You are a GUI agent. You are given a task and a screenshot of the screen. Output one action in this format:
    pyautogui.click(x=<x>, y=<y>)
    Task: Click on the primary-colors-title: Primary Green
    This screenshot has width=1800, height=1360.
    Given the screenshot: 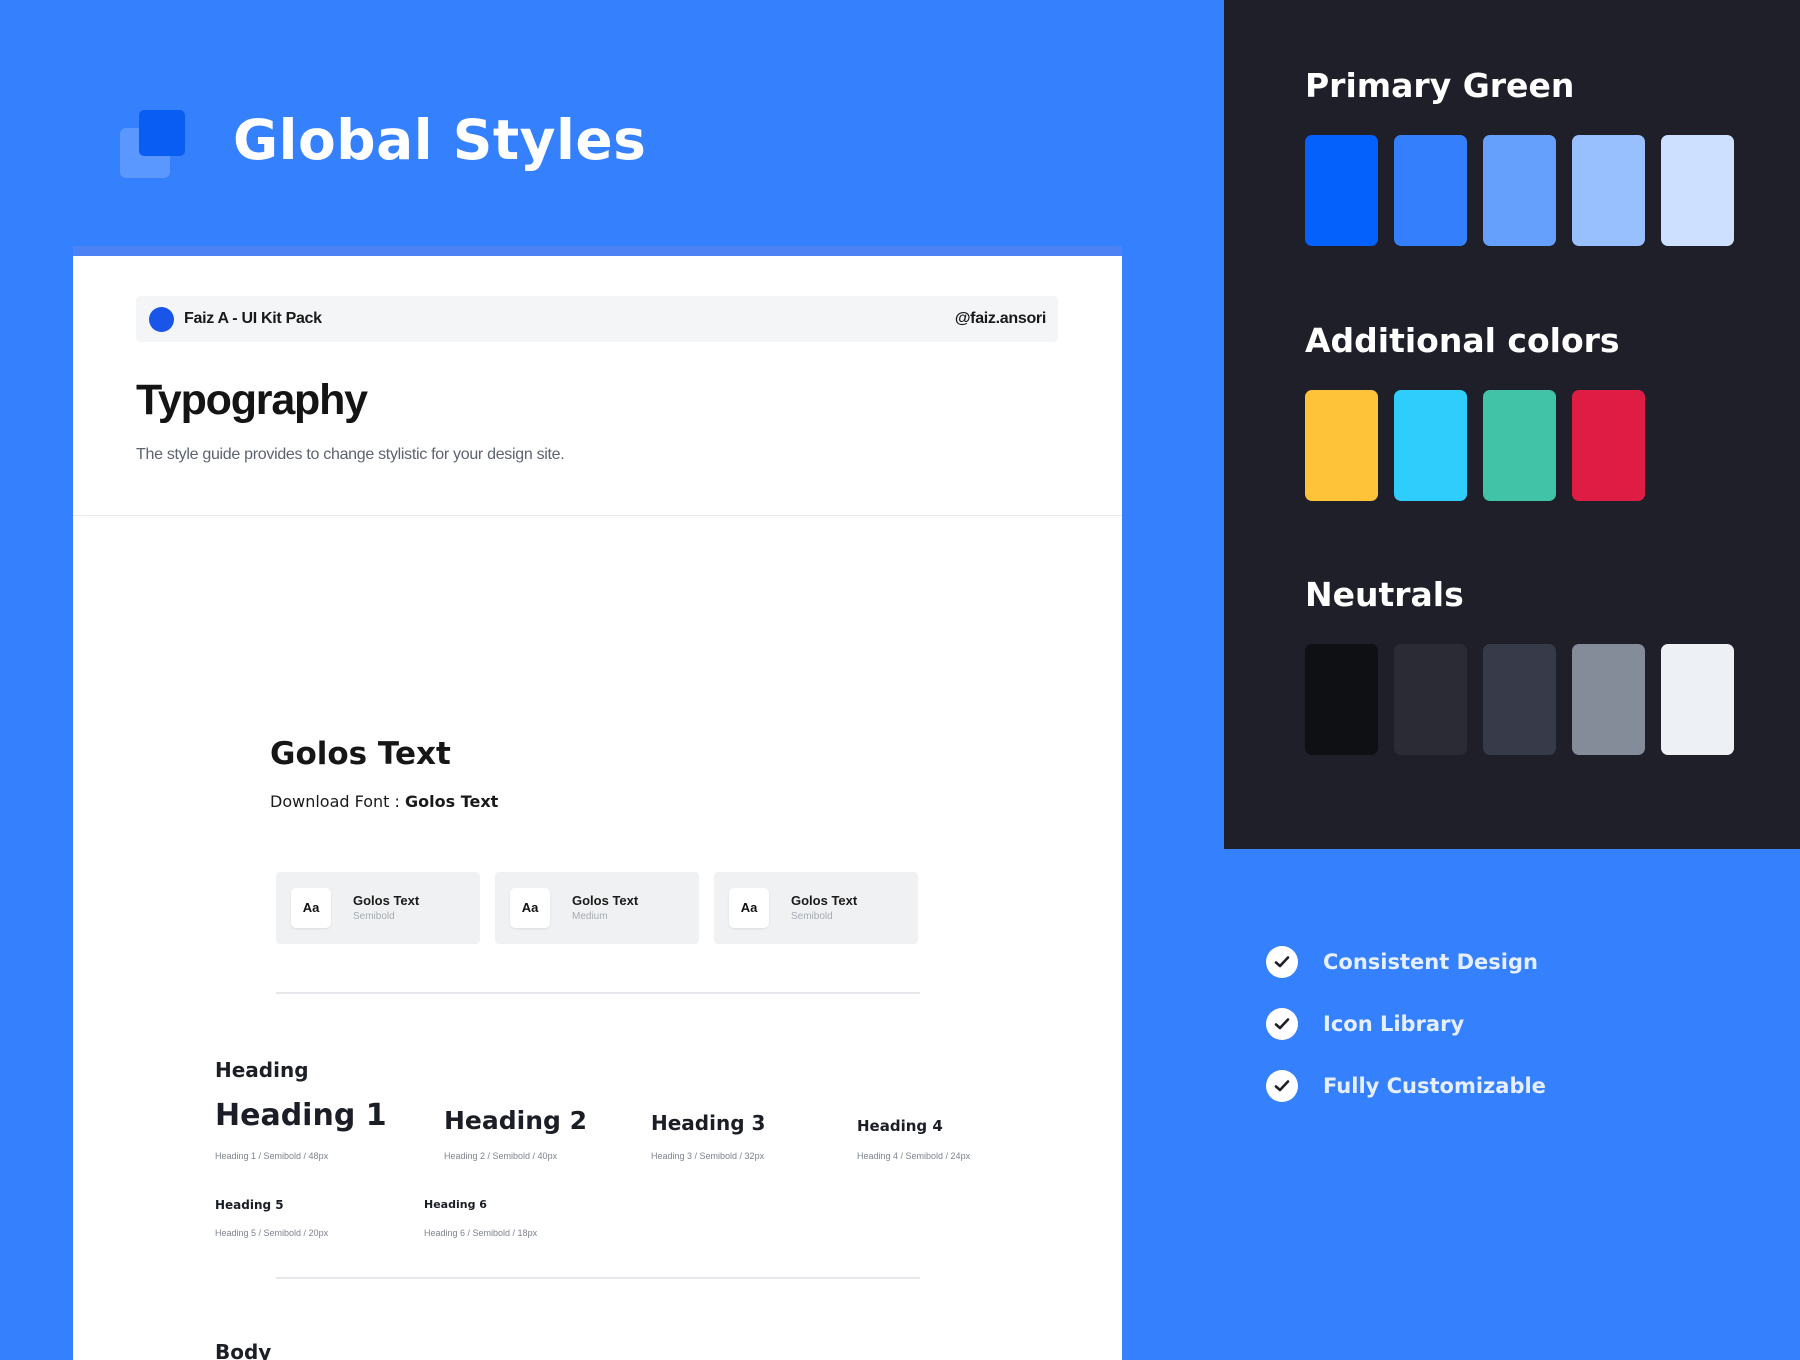 What is the action you would take?
    pyautogui.click(x=1440, y=85)
    